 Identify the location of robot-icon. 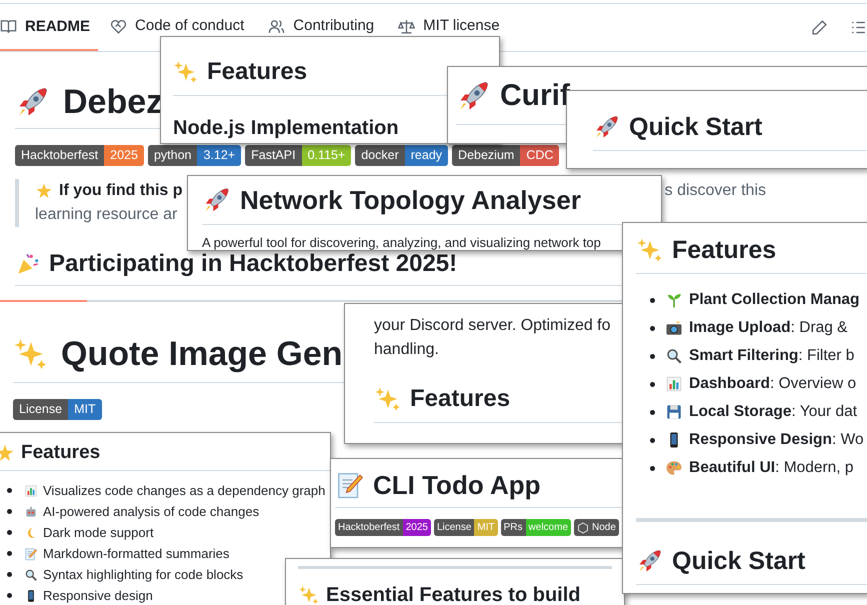
(31, 511).